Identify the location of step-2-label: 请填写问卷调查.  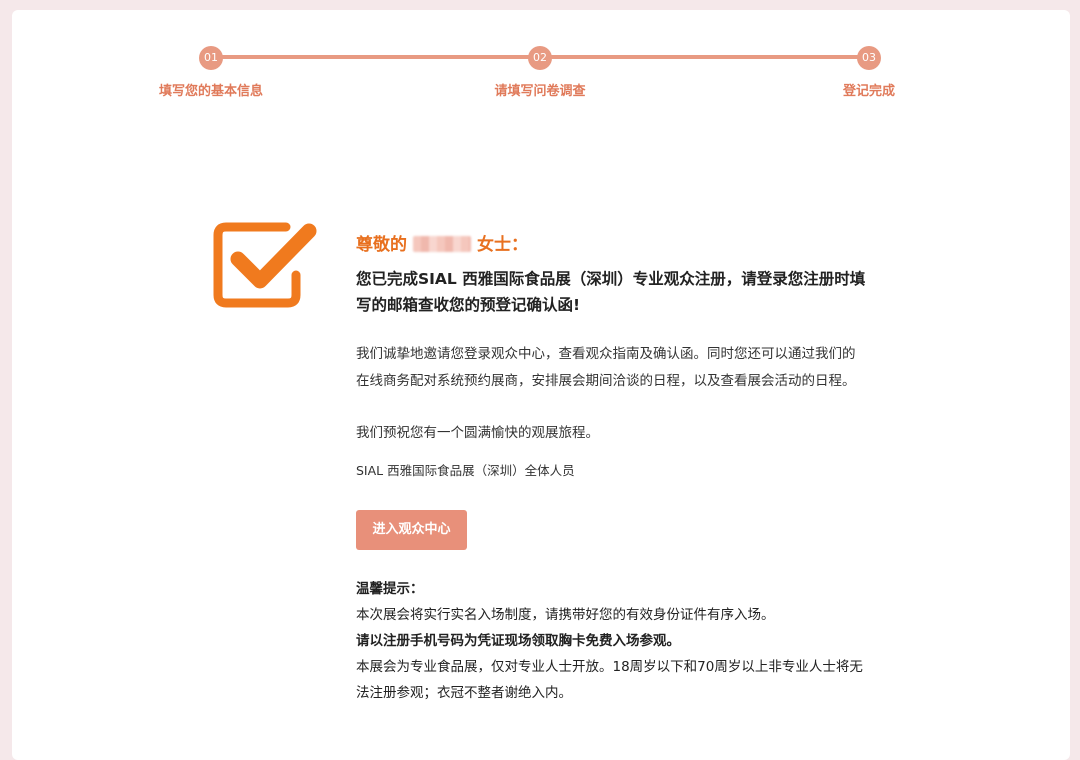
(540, 91).